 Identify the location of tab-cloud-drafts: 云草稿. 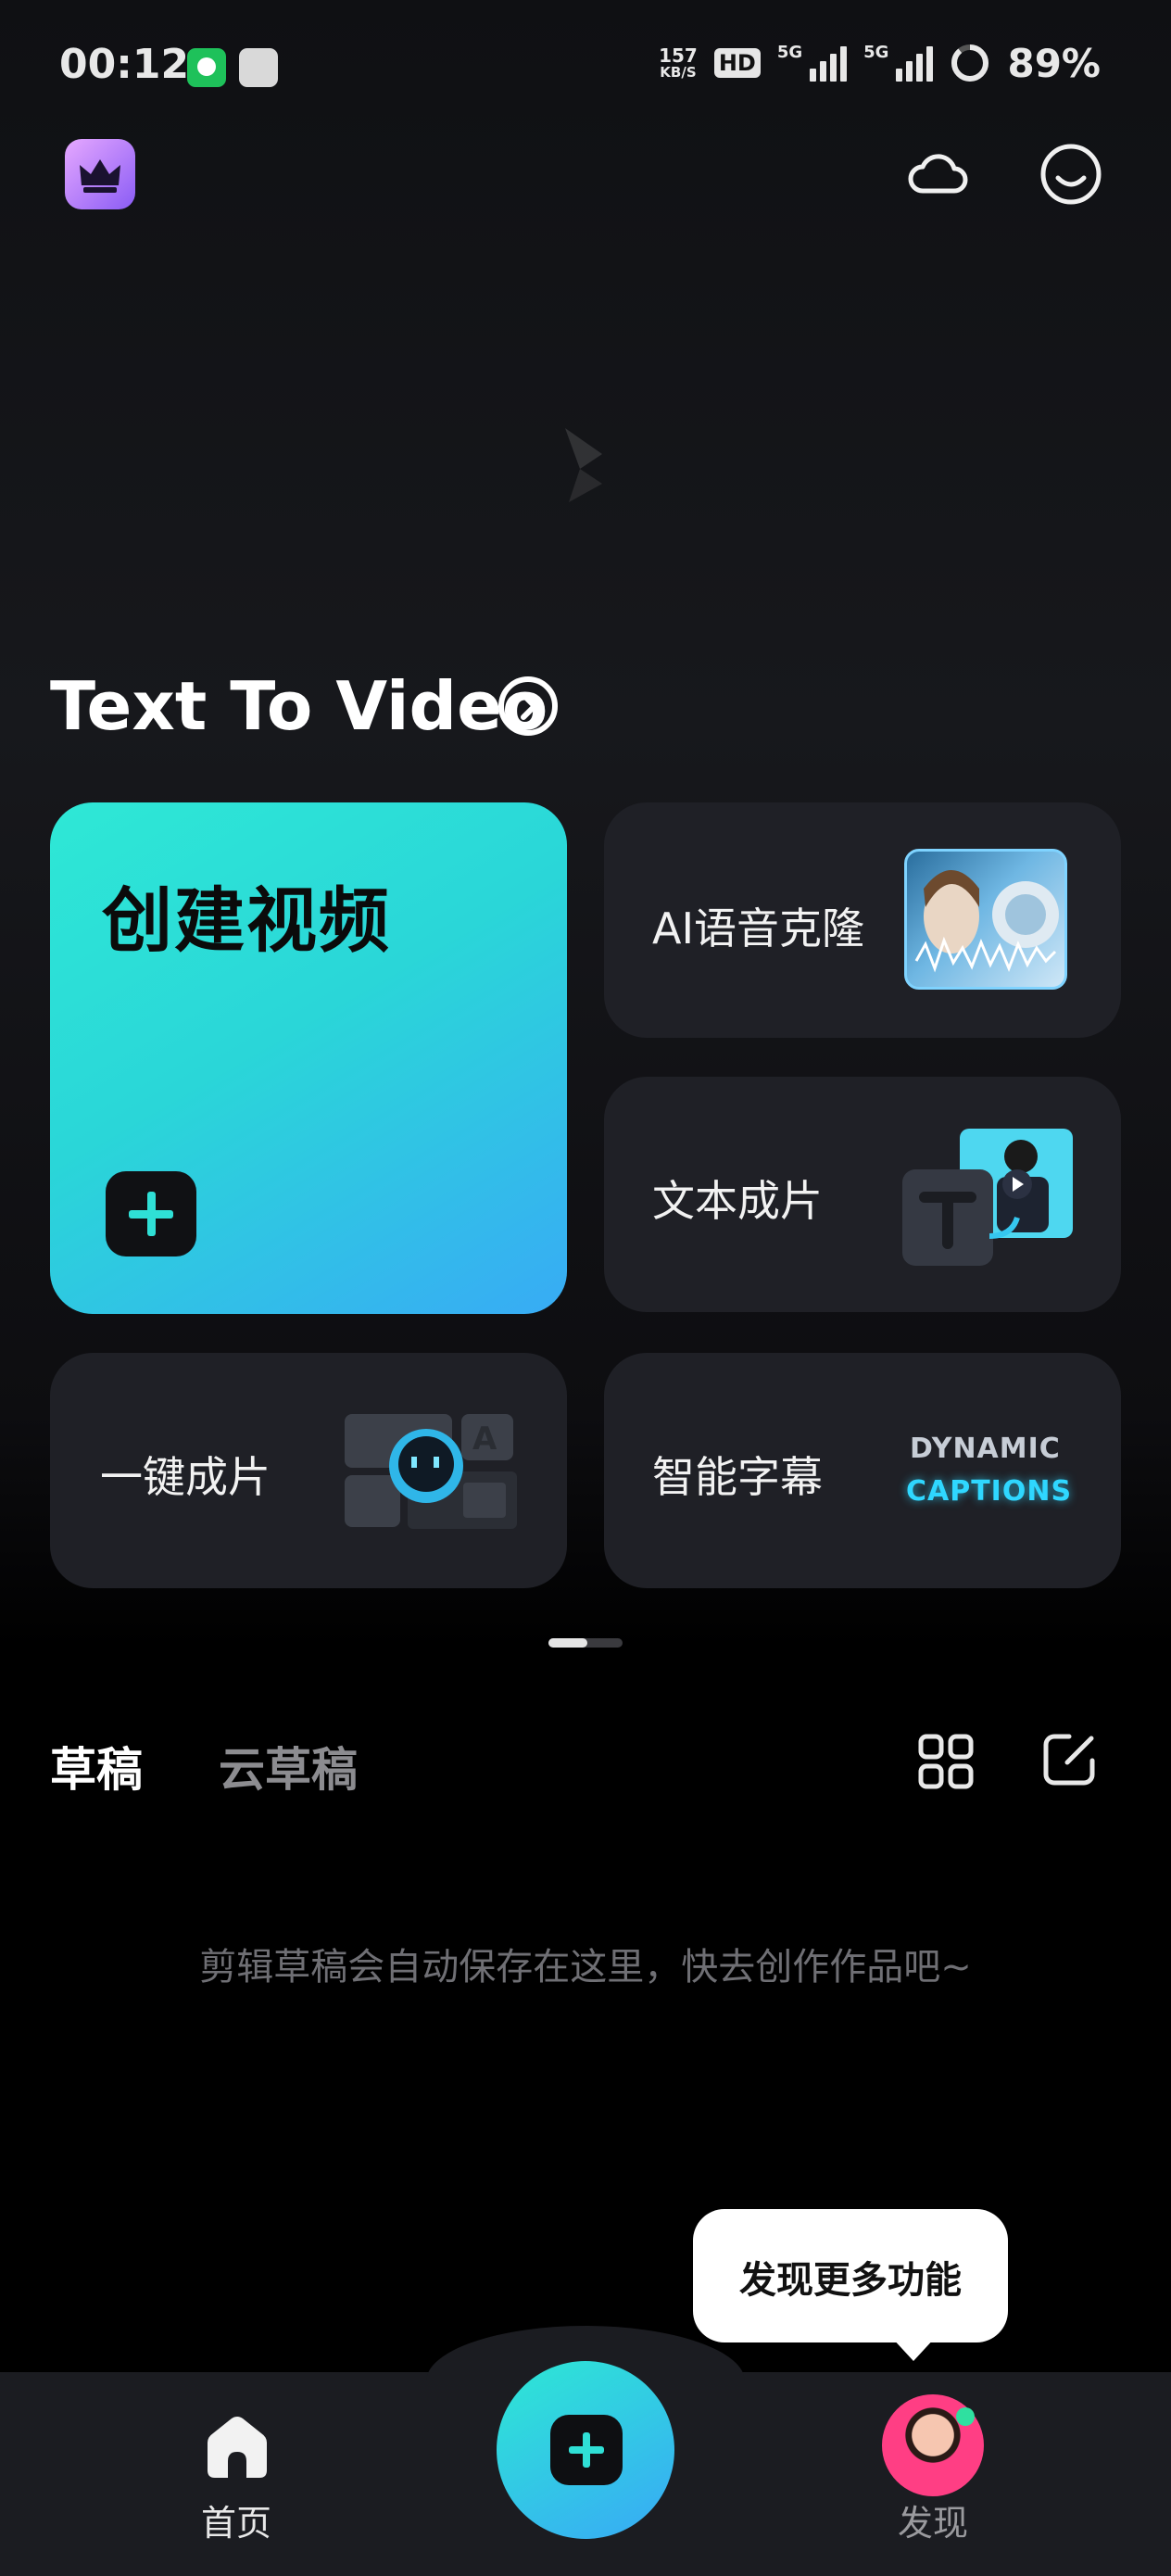
(289, 1766).